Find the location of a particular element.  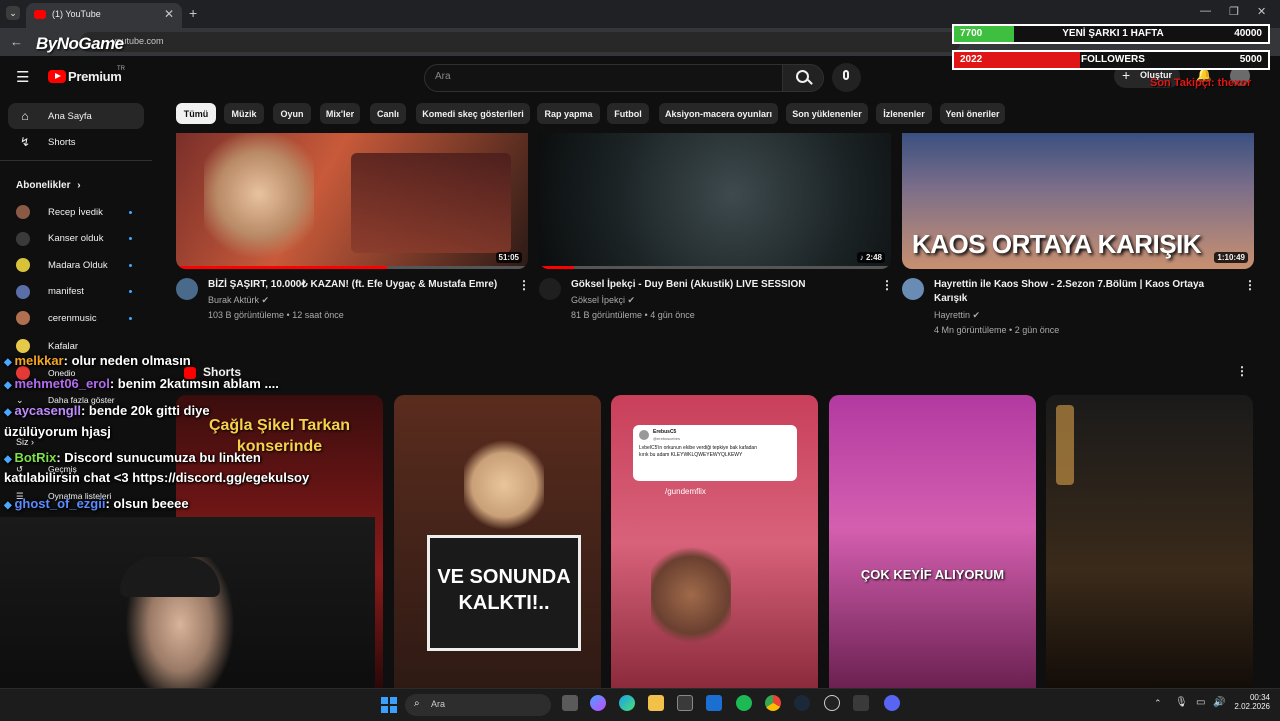

video-thumbnail: 51:05 is located at coordinates (352, 201).